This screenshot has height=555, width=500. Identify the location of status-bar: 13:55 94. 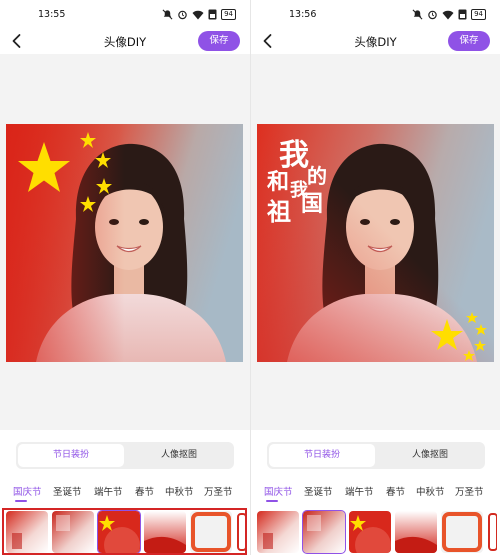
(125, 15).